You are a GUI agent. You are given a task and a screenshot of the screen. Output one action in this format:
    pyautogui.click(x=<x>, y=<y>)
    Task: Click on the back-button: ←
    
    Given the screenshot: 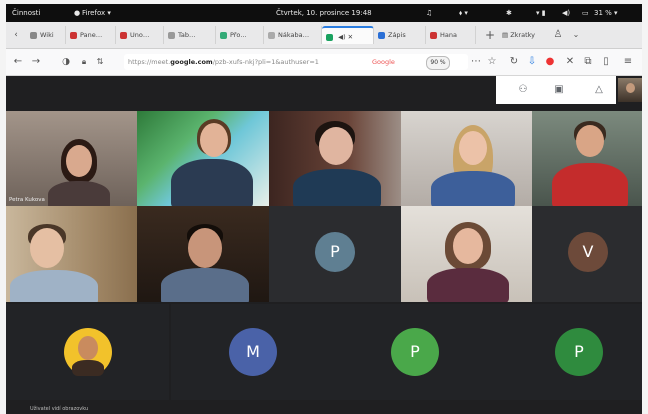 What is the action you would take?
    pyautogui.click(x=18, y=62)
    